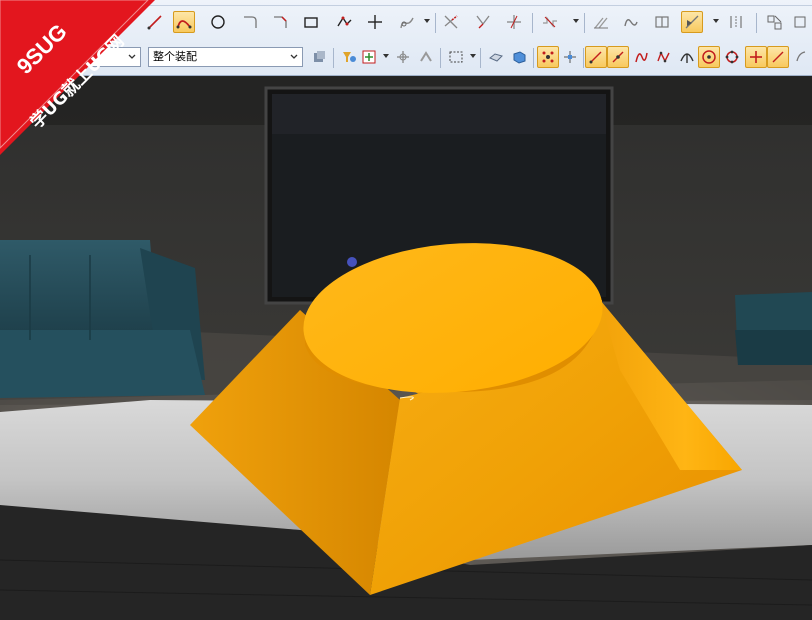 The image size is (812, 620). I want to click on point-on-curve-icon, so click(778, 57).